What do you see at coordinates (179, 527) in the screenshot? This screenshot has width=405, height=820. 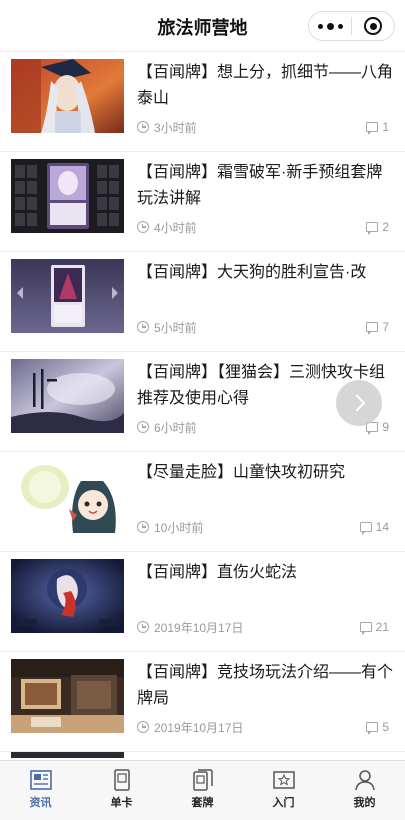 I see `article-time: 10小时前` at bounding box center [179, 527].